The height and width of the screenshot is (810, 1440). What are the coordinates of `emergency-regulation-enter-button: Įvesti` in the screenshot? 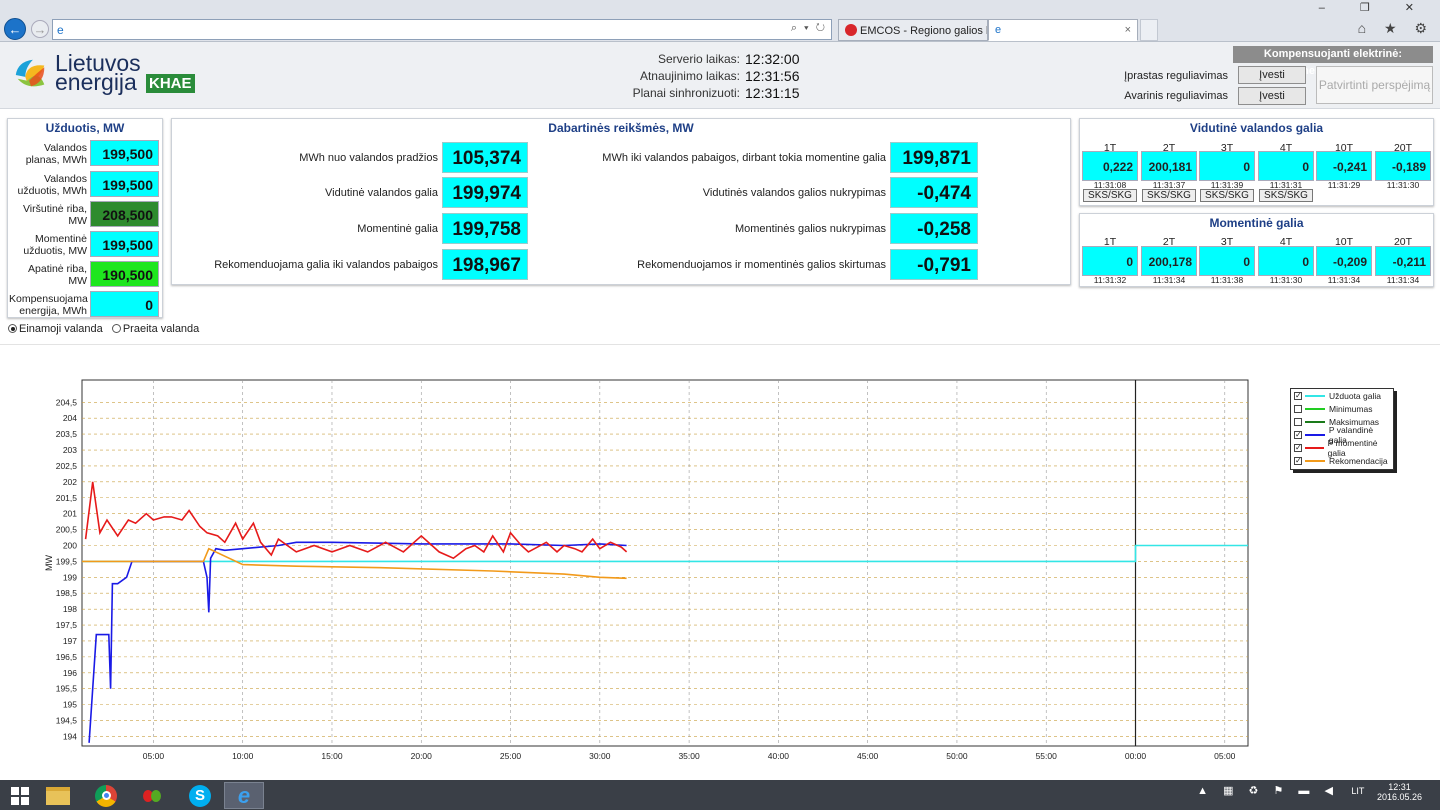 It's located at (1272, 96).